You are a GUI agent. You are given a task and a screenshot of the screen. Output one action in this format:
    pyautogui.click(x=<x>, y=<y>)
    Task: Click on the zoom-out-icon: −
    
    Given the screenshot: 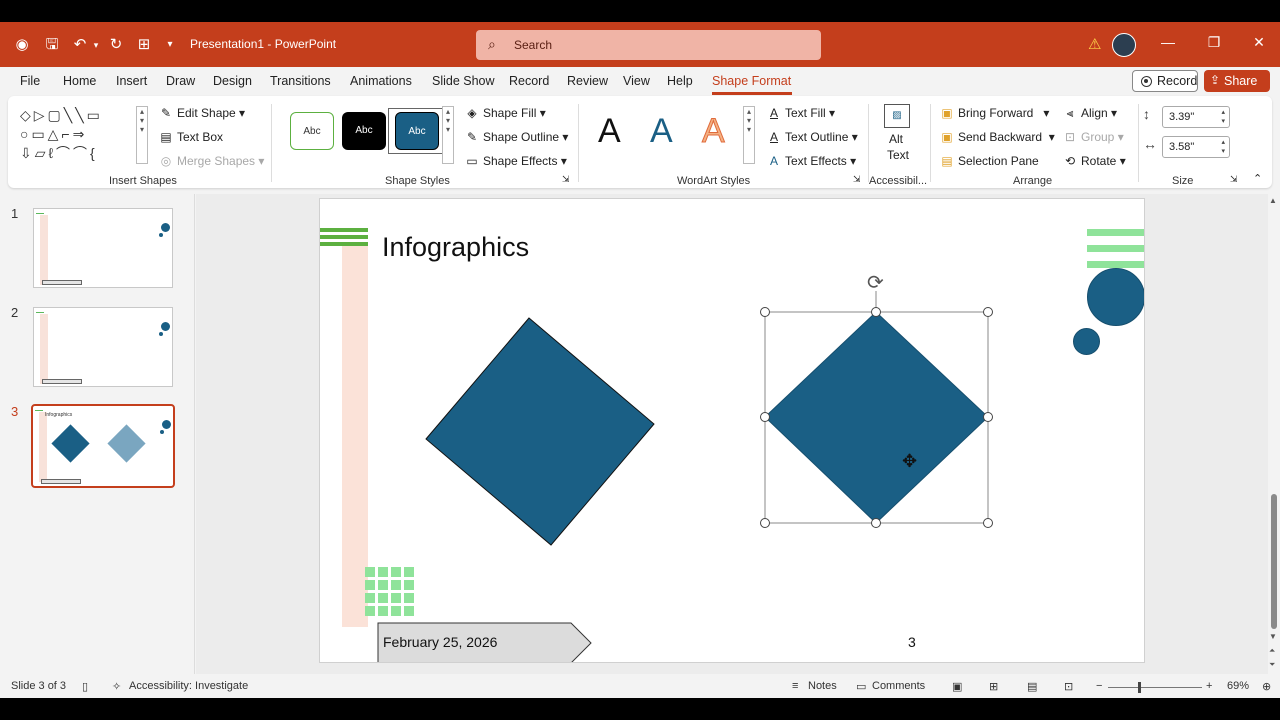 What is the action you would take?
    pyautogui.click(x=1099, y=686)
    